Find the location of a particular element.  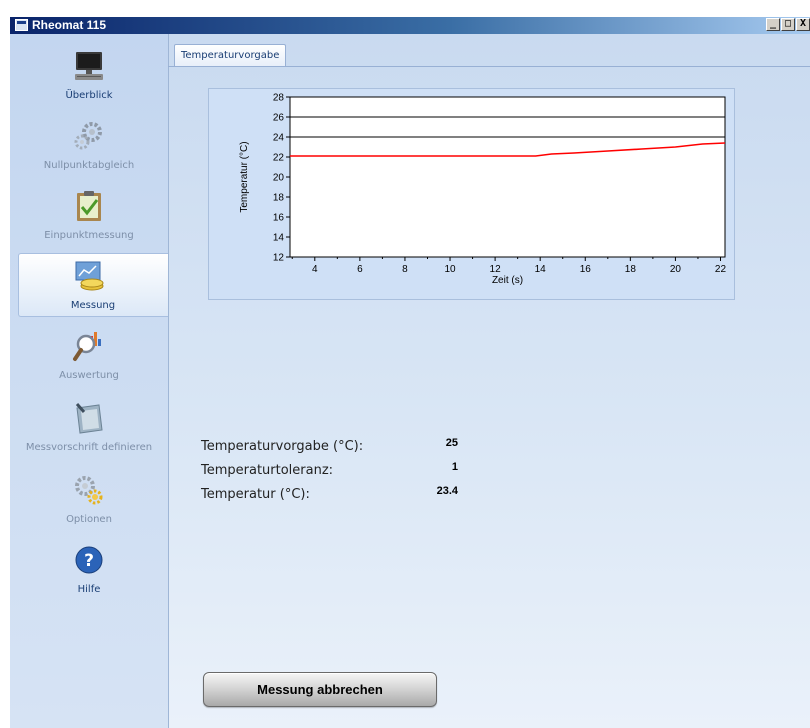

sidebar-item-label: Überblick is located at coordinates (89, 95).